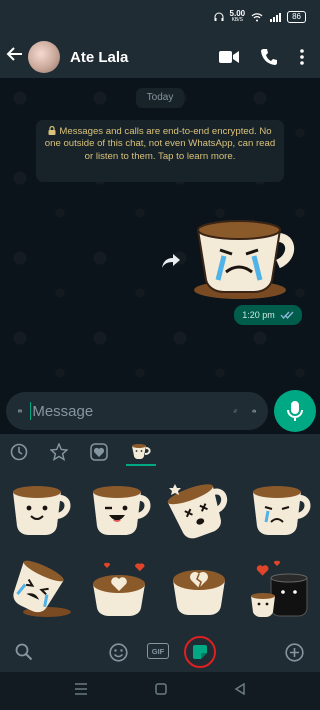 This screenshot has height=710, width=320. I want to click on mic-icon, so click(295, 411).